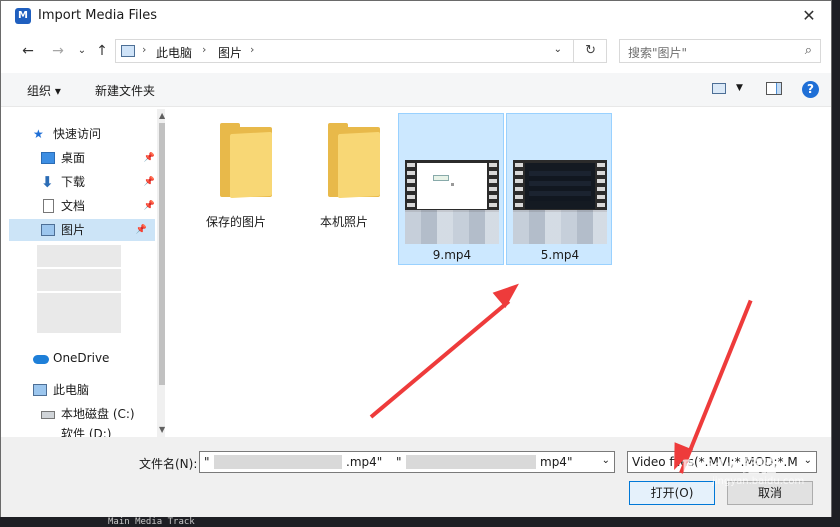  I want to click on cloud-icon, so click(41, 359).